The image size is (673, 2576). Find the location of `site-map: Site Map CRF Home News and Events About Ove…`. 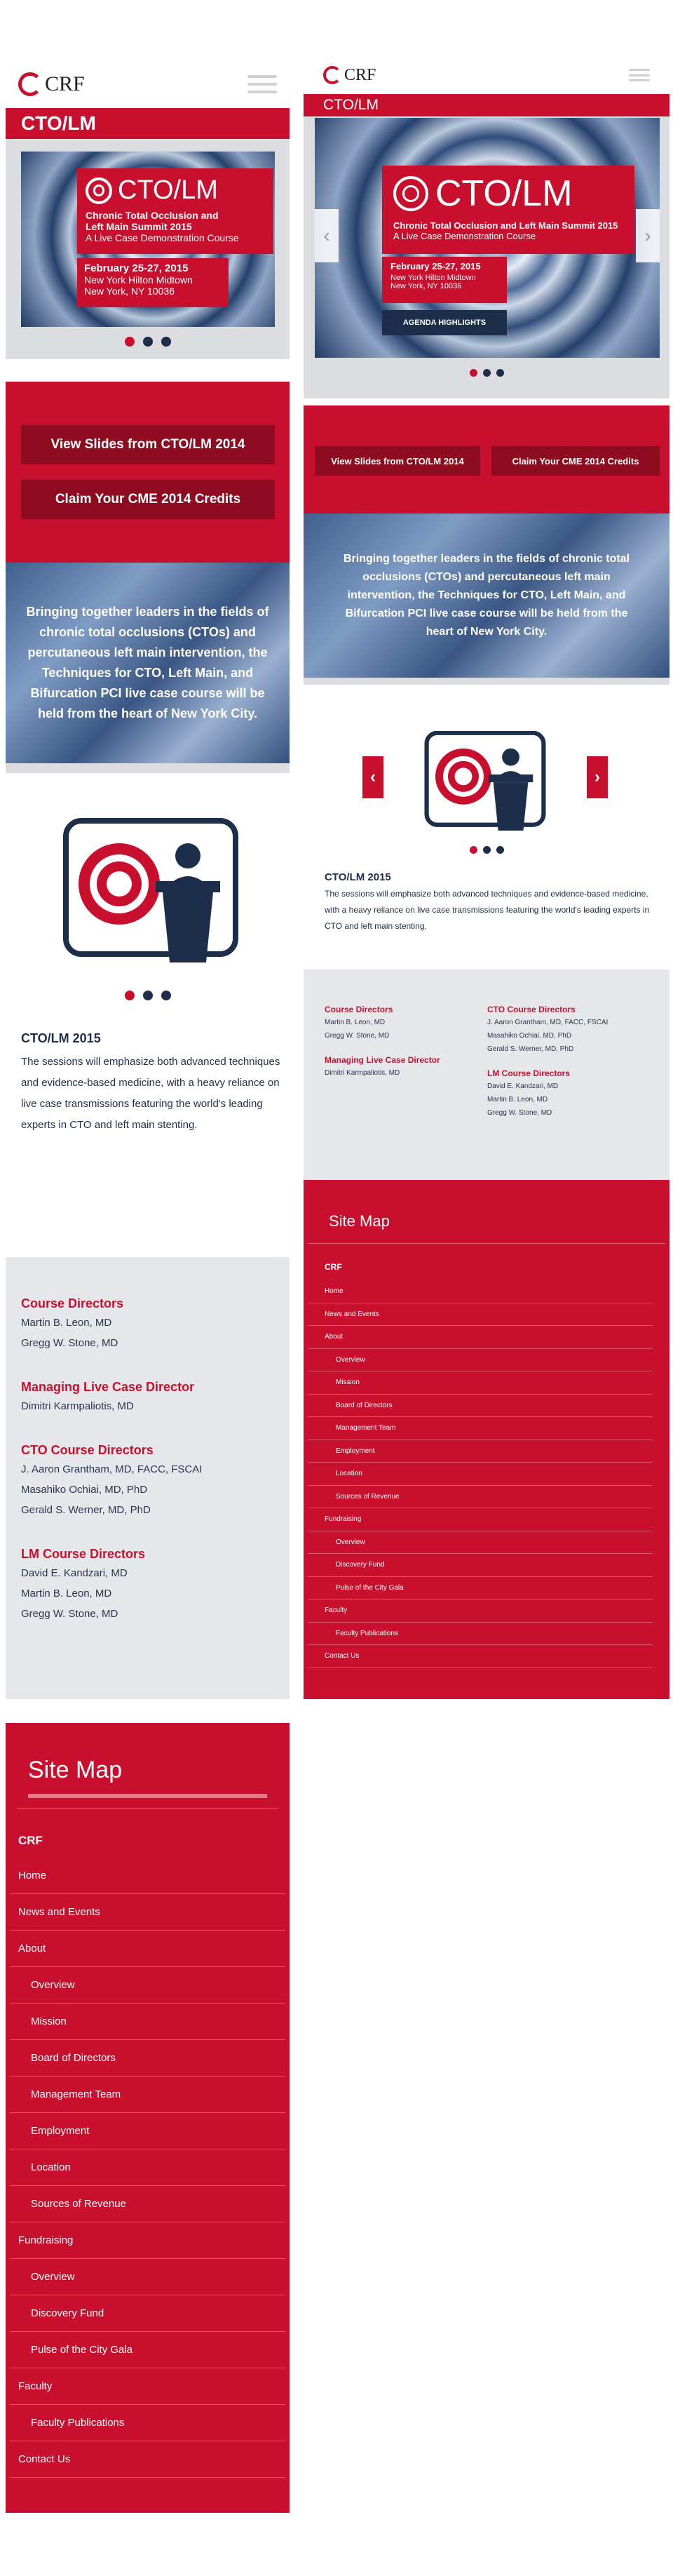

site-map: Site Map CRF Home News and Events About Ove… is located at coordinates (487, 1440).